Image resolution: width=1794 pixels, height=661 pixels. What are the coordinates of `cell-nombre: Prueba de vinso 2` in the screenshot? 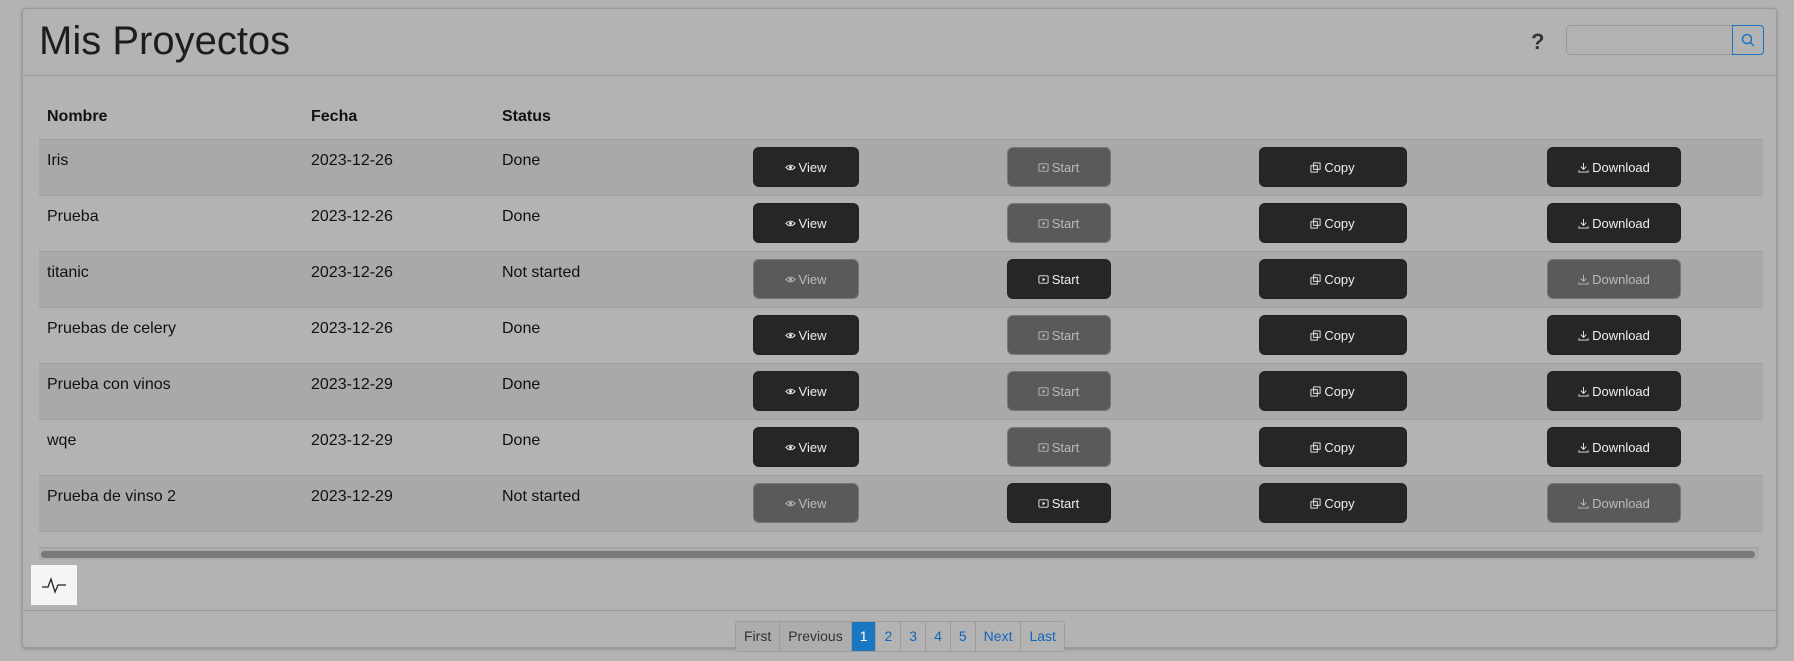 It's located at (171, 503).